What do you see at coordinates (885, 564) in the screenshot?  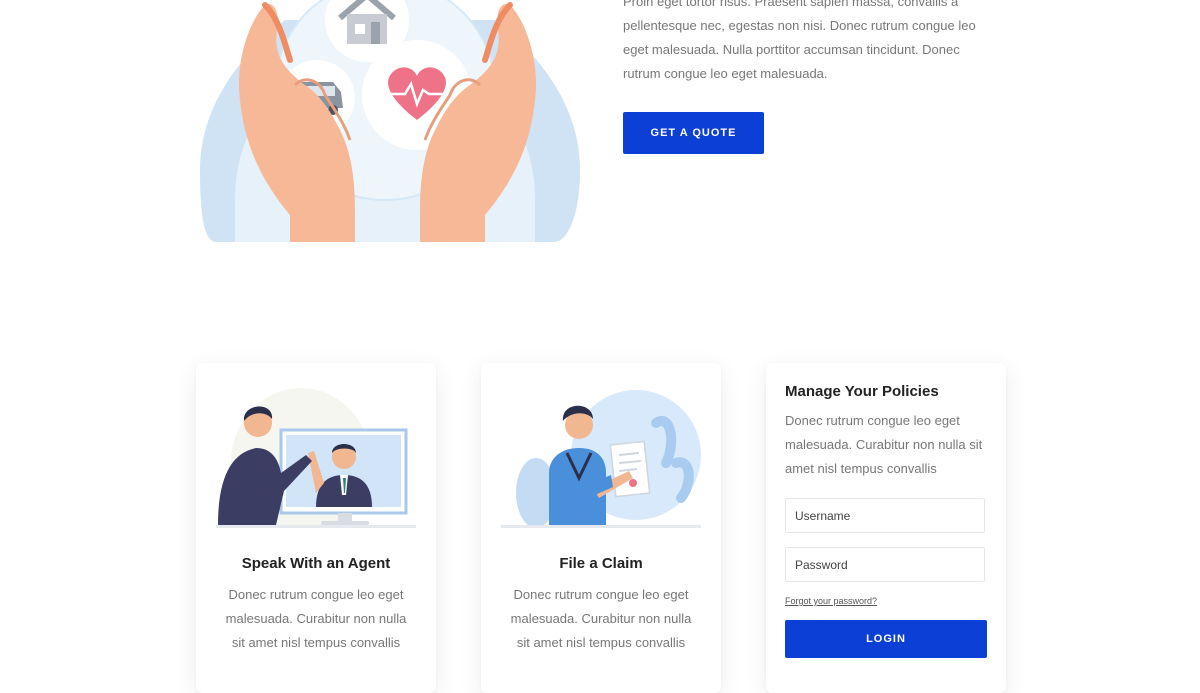 I see `password-input` at bounding box center [885, 564].